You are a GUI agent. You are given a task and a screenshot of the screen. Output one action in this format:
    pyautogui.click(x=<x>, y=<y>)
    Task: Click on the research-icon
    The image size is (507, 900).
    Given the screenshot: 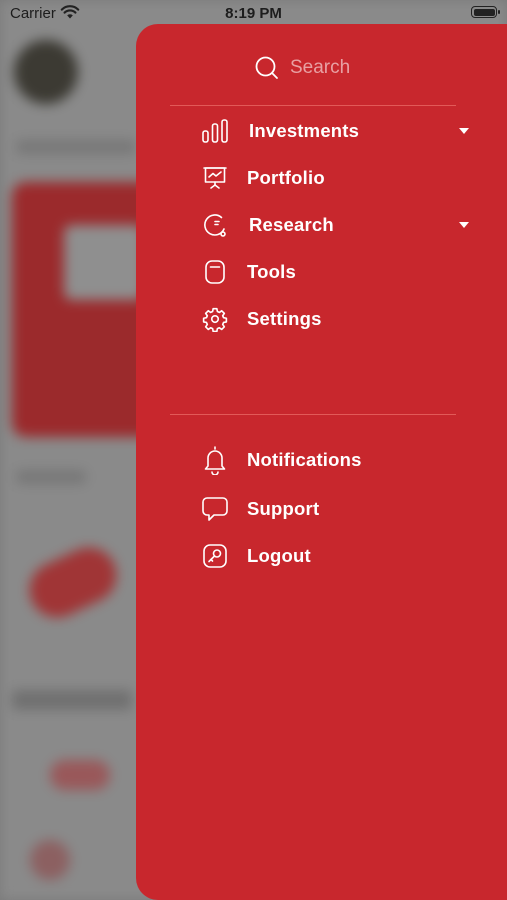 What is the action you would take?
    pyautogui.click(x=215, y=225)
    